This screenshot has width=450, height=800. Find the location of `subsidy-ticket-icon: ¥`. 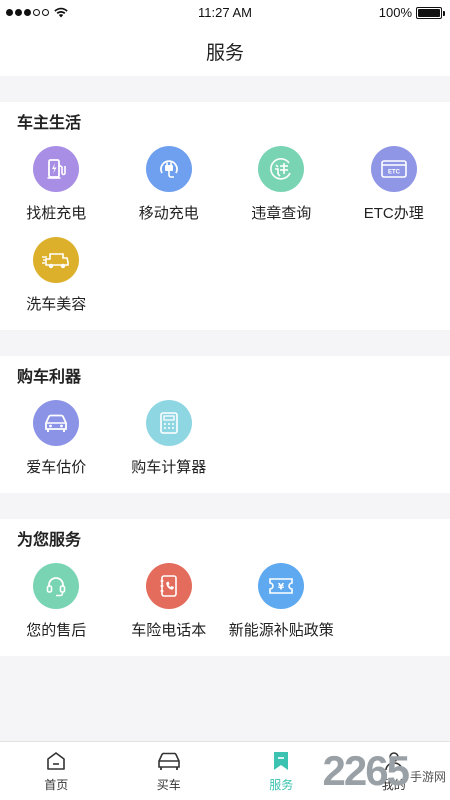

subsidy-ticket-icon: ¥ is located at coordinates (281, 586).